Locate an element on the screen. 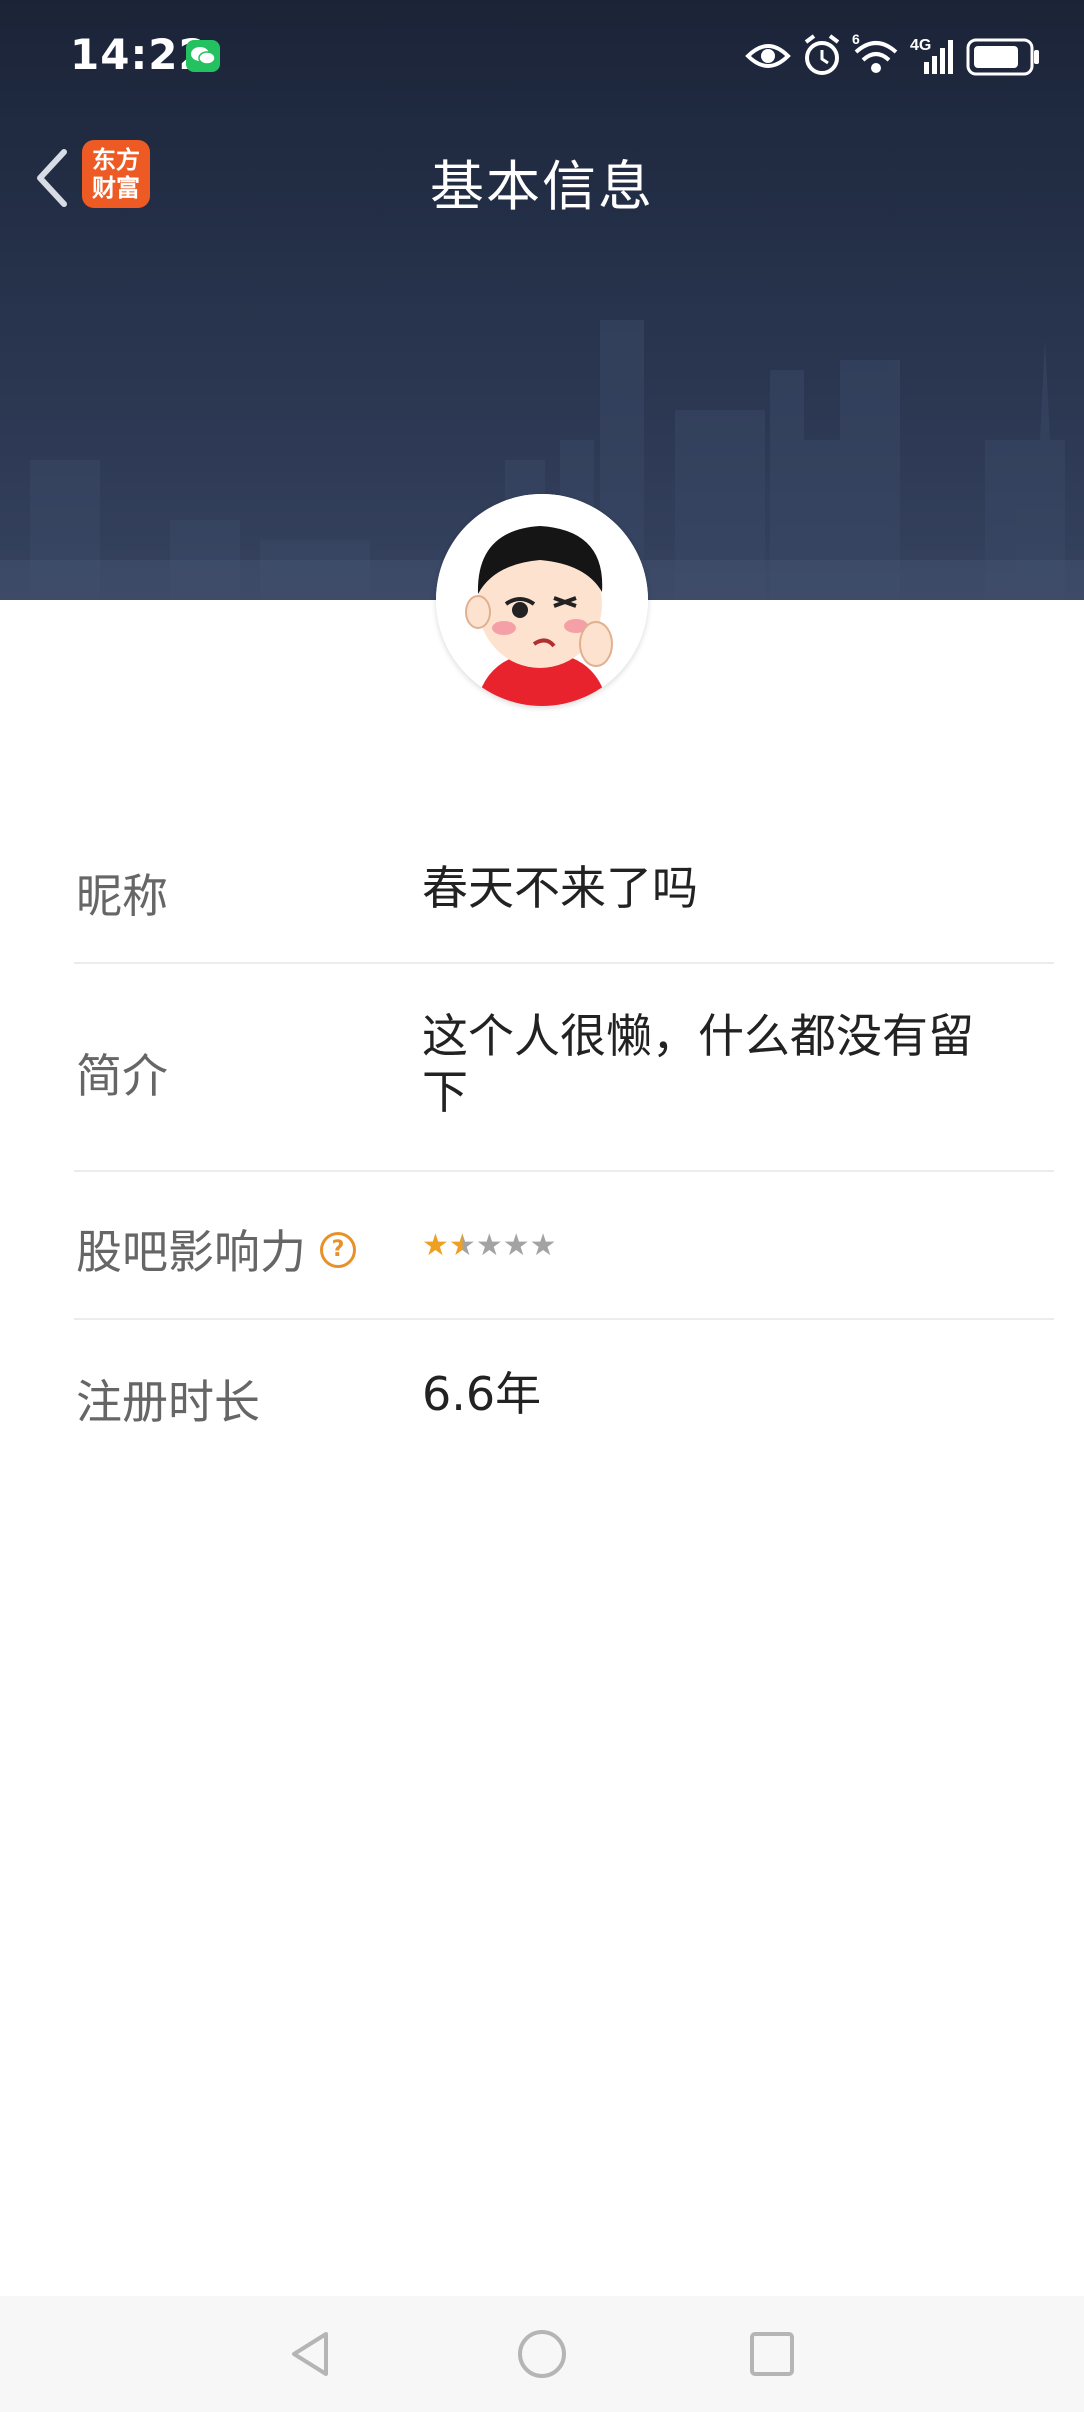  system-home-button is located at coordinates (542, 2354).